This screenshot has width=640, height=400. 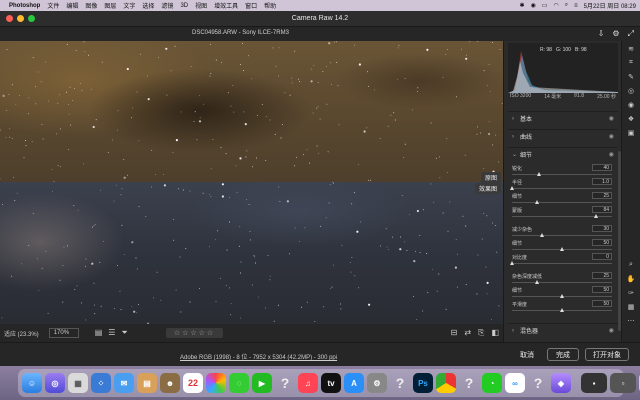 What do you see at coordinates (607, 354) in the screenshot?
I see `open-object-button: 打开对象` at bounding box center [607, 354].